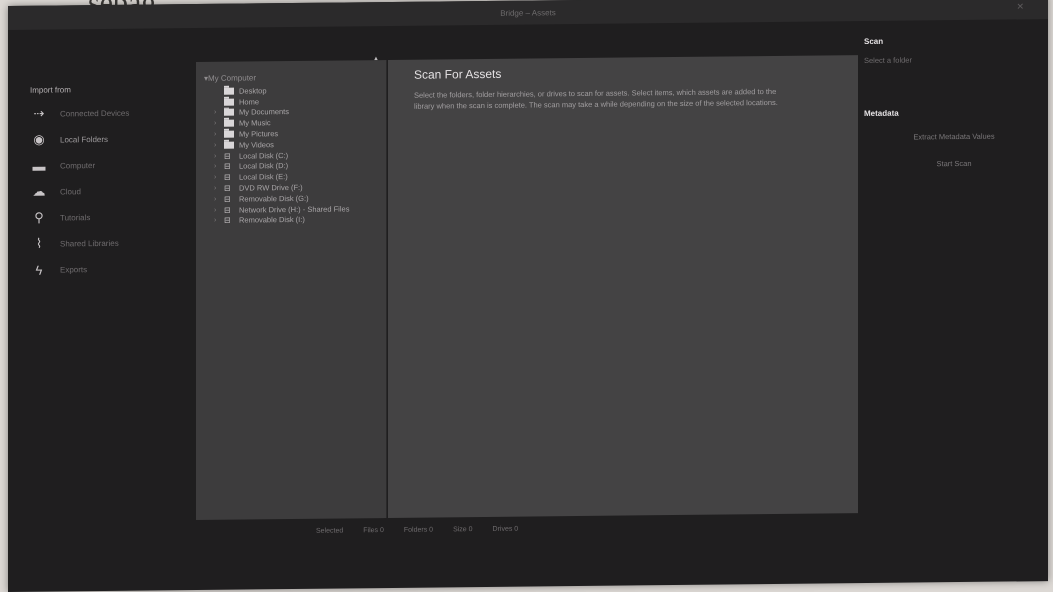  Describe the element at coordinates (874, 41) in the screenshot. I see `inspector-label: Scan` at that location.